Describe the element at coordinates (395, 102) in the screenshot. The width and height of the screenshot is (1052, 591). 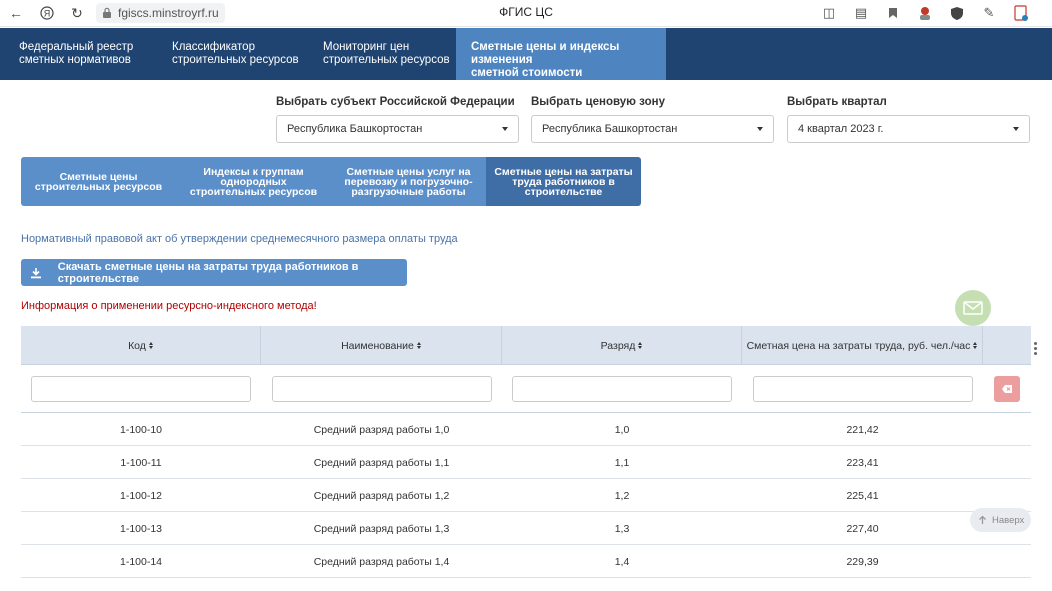
I see `region-label: Выбрать субъект Российской Федерации` at that location.